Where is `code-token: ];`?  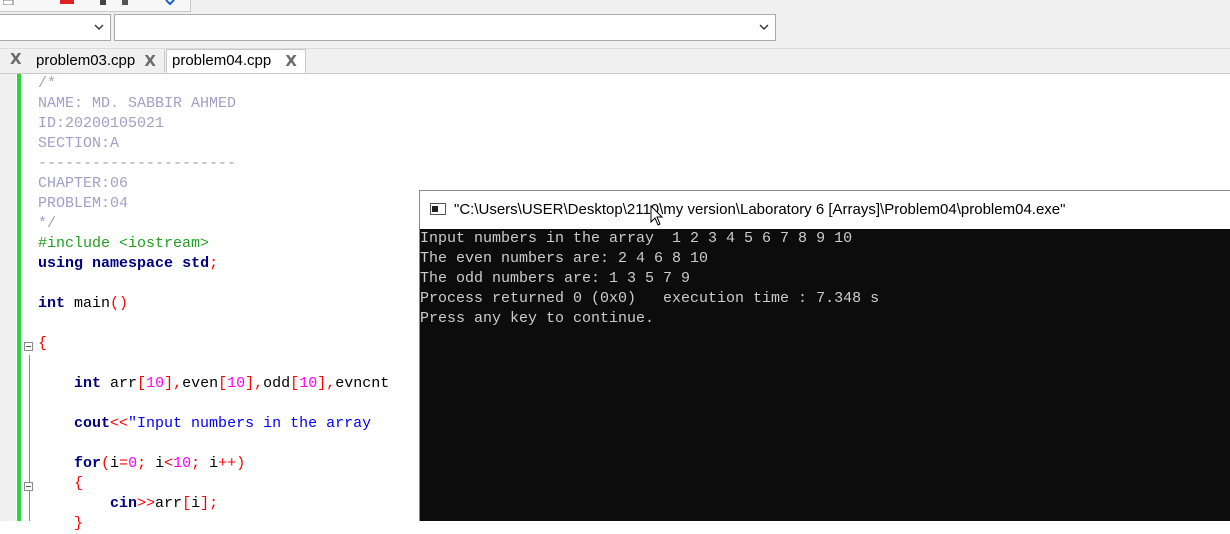 code-token: ]; is located at coordinates (209, 503).